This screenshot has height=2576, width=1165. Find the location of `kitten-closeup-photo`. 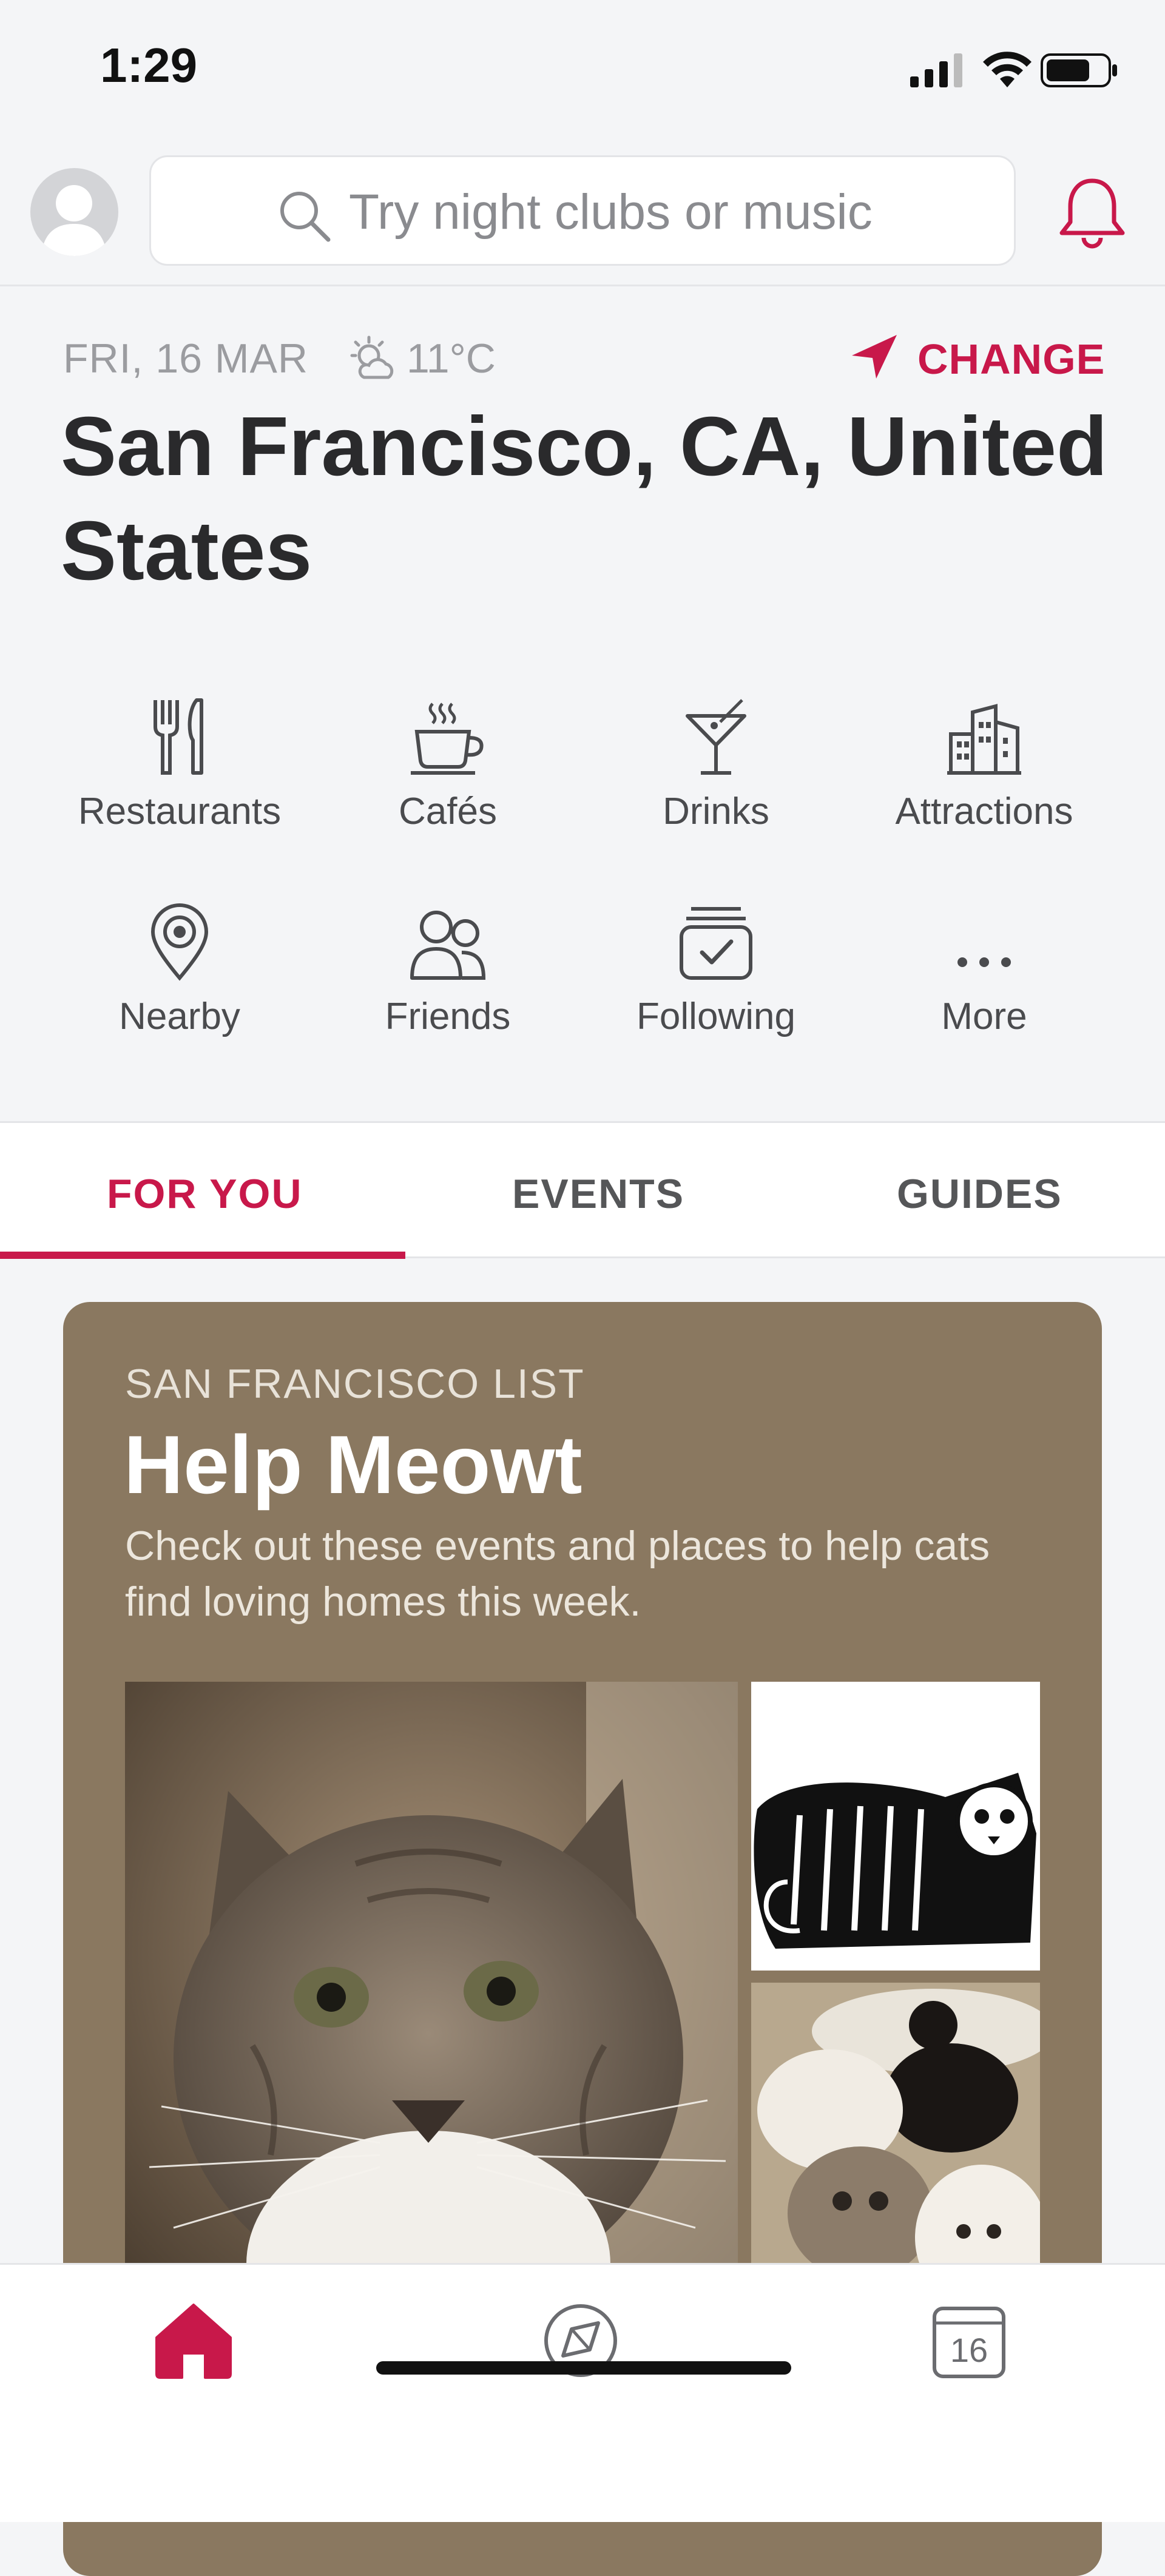

kitten-closeup-photo is located at coordinates (431, 2015).